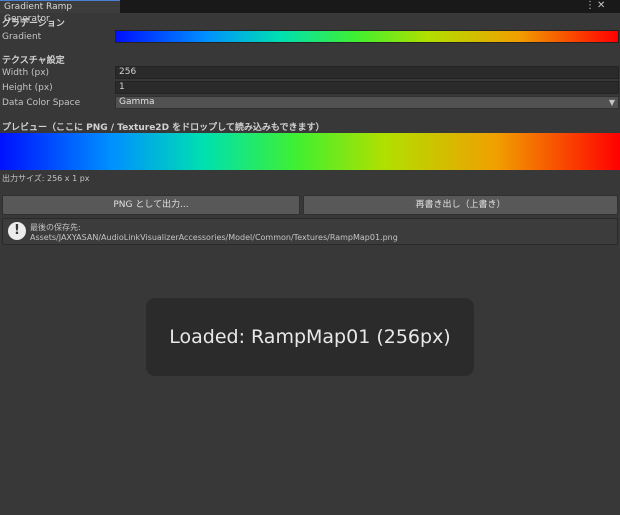 The image size is (620, 515). I want to click on last-saved-title: 最後の保存先:, so click(55, 227).